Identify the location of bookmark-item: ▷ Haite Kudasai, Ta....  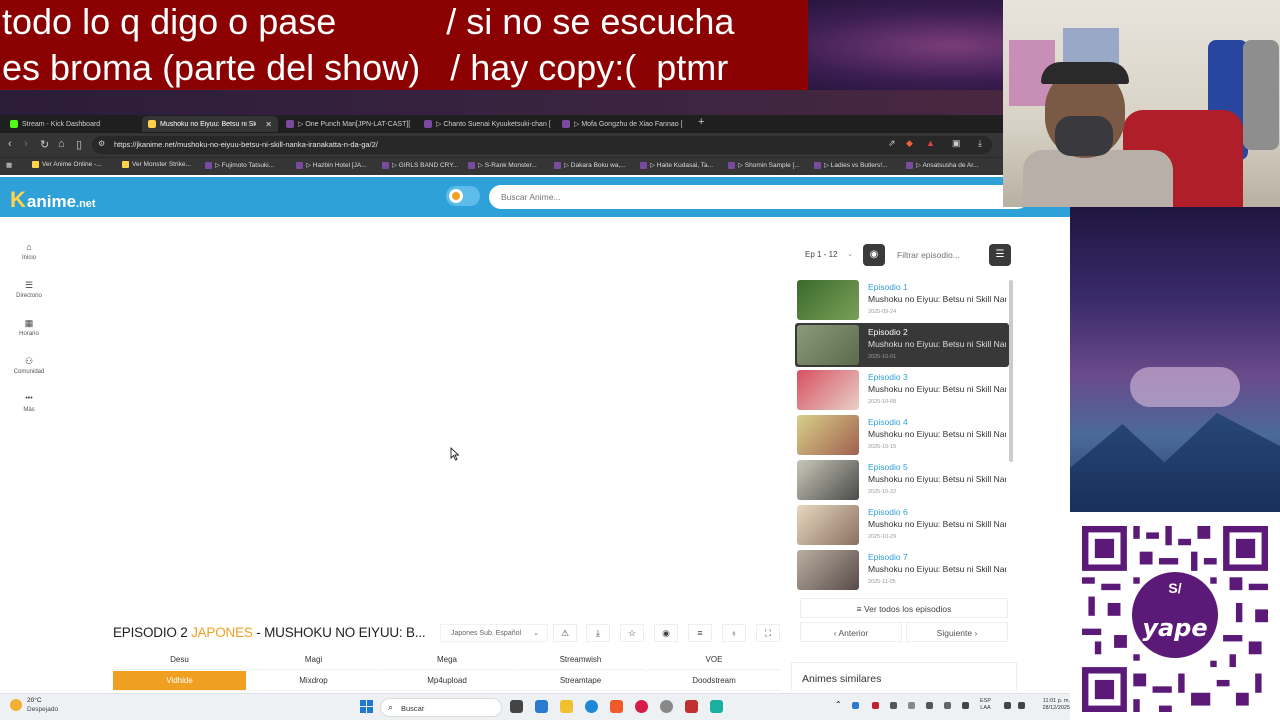
(676, 165).